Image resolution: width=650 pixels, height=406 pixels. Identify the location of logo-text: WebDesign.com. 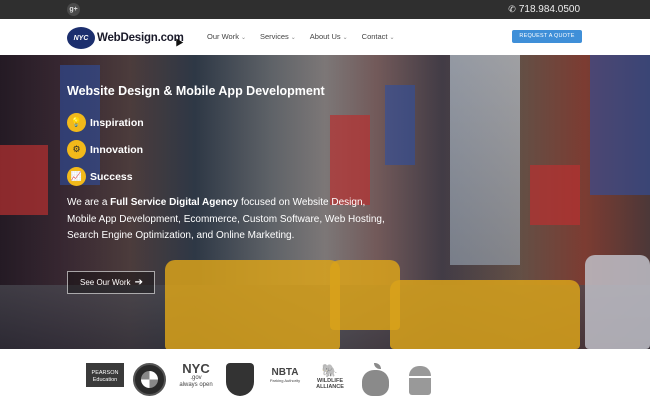
(140, 38).